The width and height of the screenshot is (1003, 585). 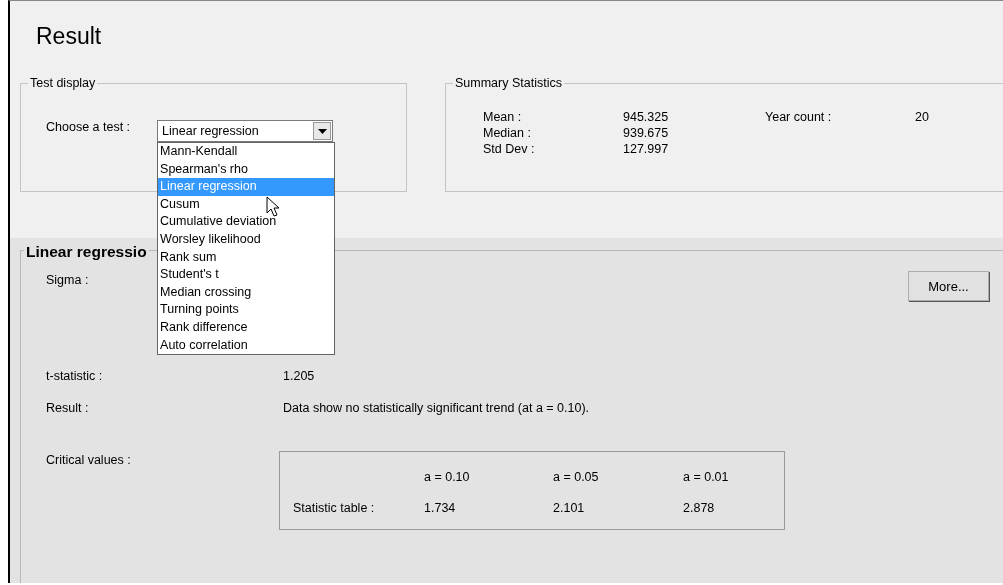 I want to click on stat-value: 939.675, so click(x=646, y=133).